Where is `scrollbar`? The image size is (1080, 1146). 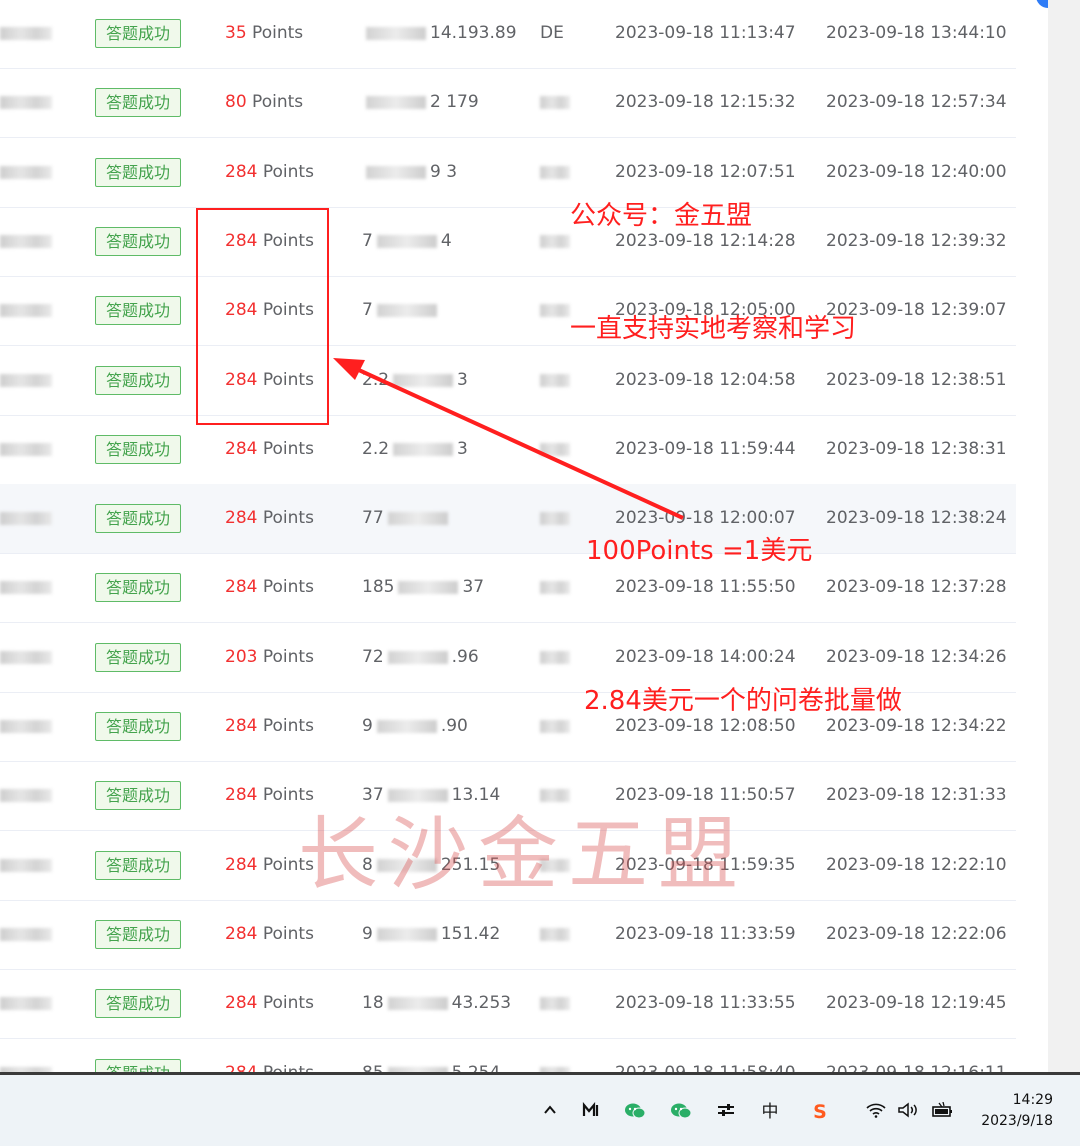 scrollbar is located at coordinates (1064, 536).